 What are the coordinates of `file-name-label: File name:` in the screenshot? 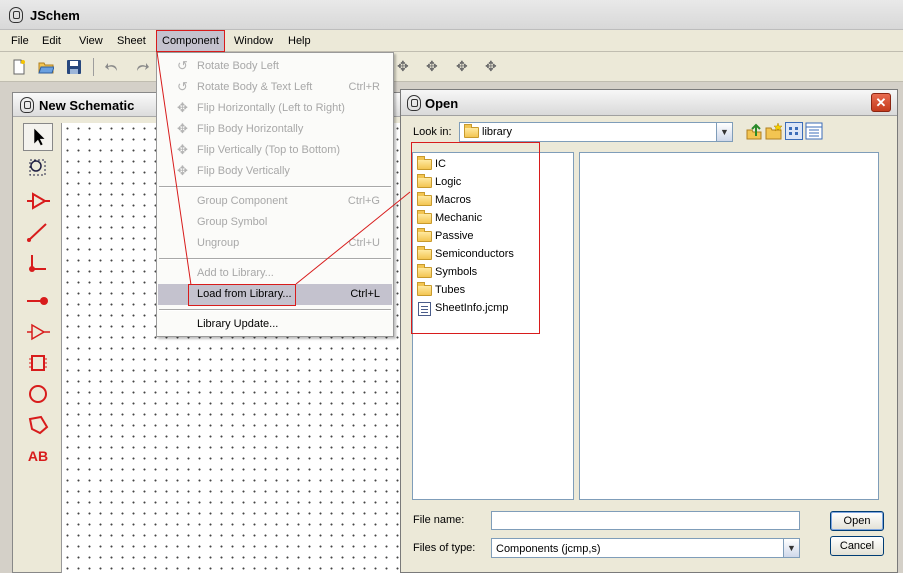 It's located at (439, 520).